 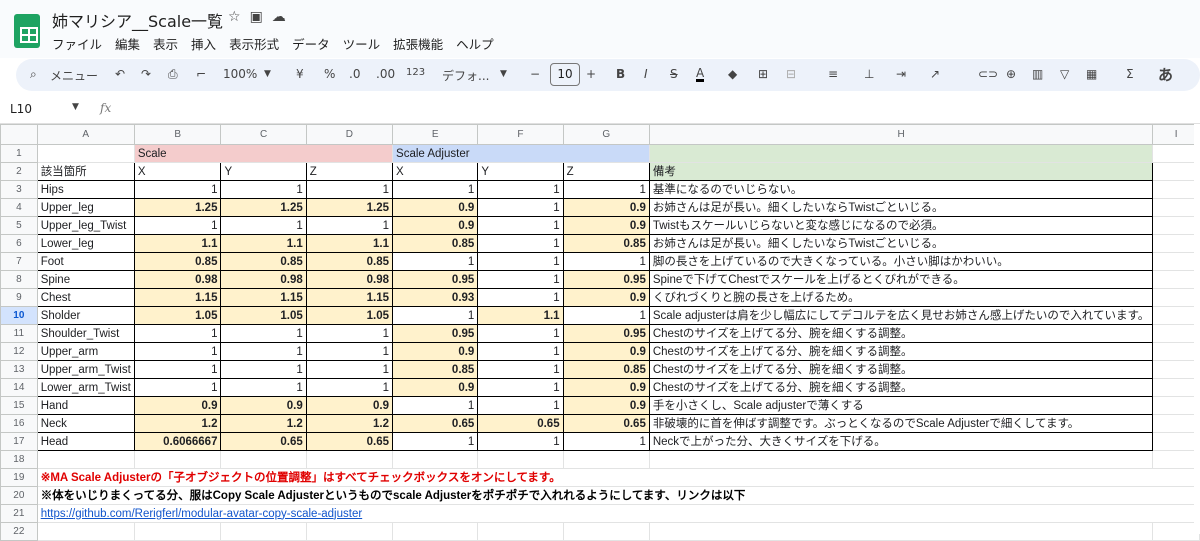 What do you see at coordinates (19, 225) in the screenshot?
I see `row-header: 5` at bounding box center [19, 225].